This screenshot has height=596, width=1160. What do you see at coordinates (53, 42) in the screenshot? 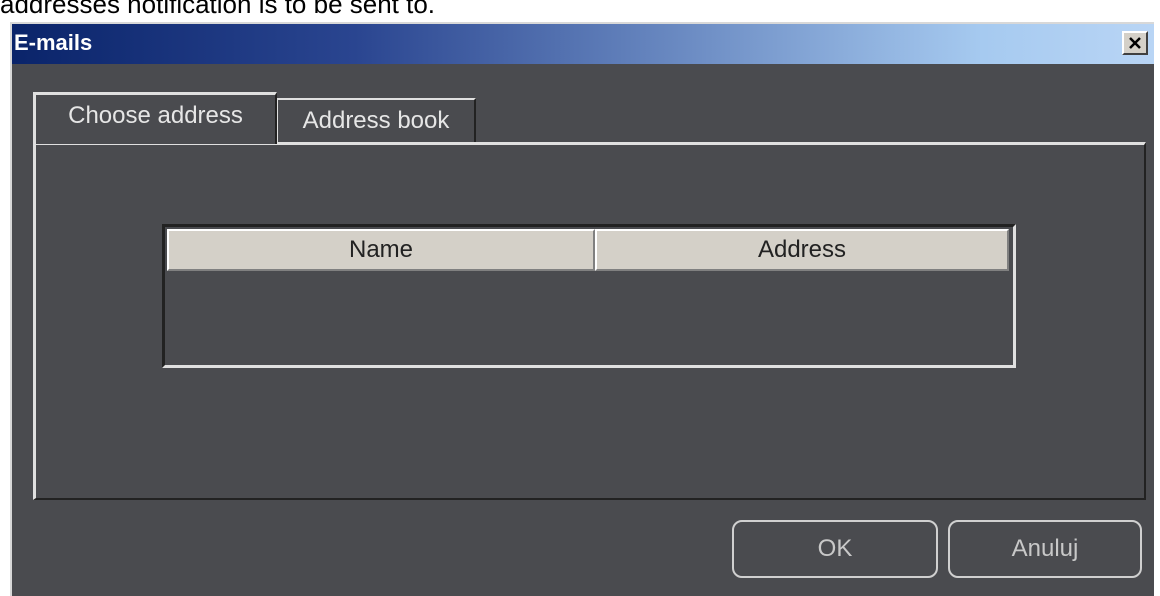
I see `window-title: E-mails` at bounding box center [53, 42].